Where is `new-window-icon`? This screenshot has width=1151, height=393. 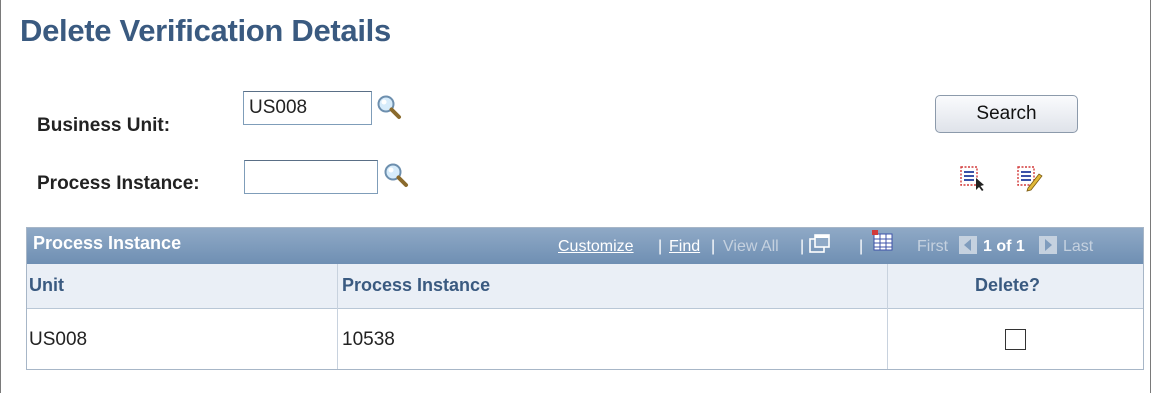
new-window-icon is located at coordinates (820, 246).